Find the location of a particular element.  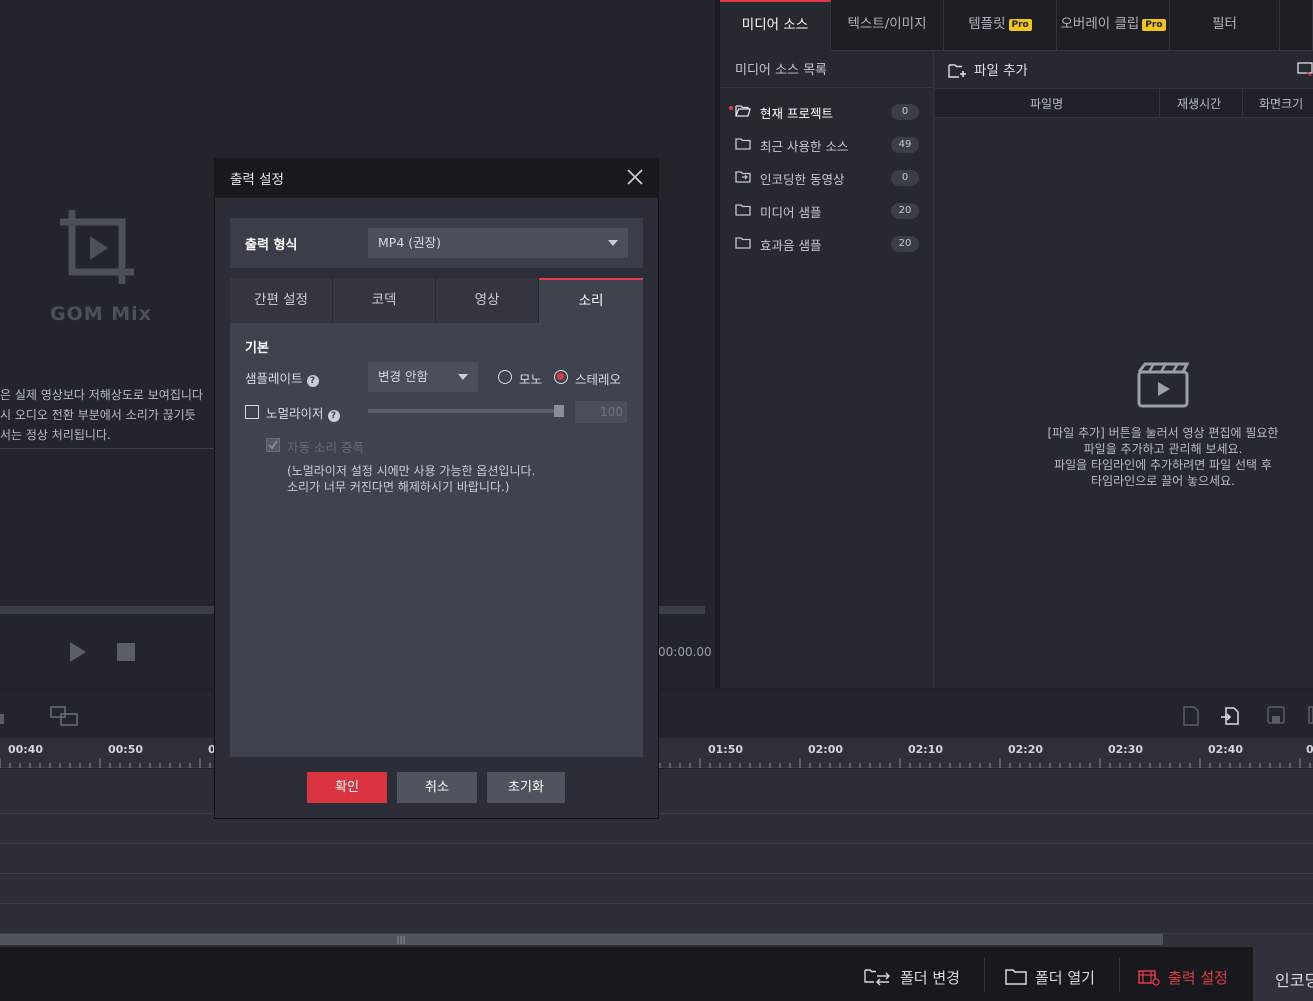

ruler-label: 00:50 is located at coordinates (126, 749).